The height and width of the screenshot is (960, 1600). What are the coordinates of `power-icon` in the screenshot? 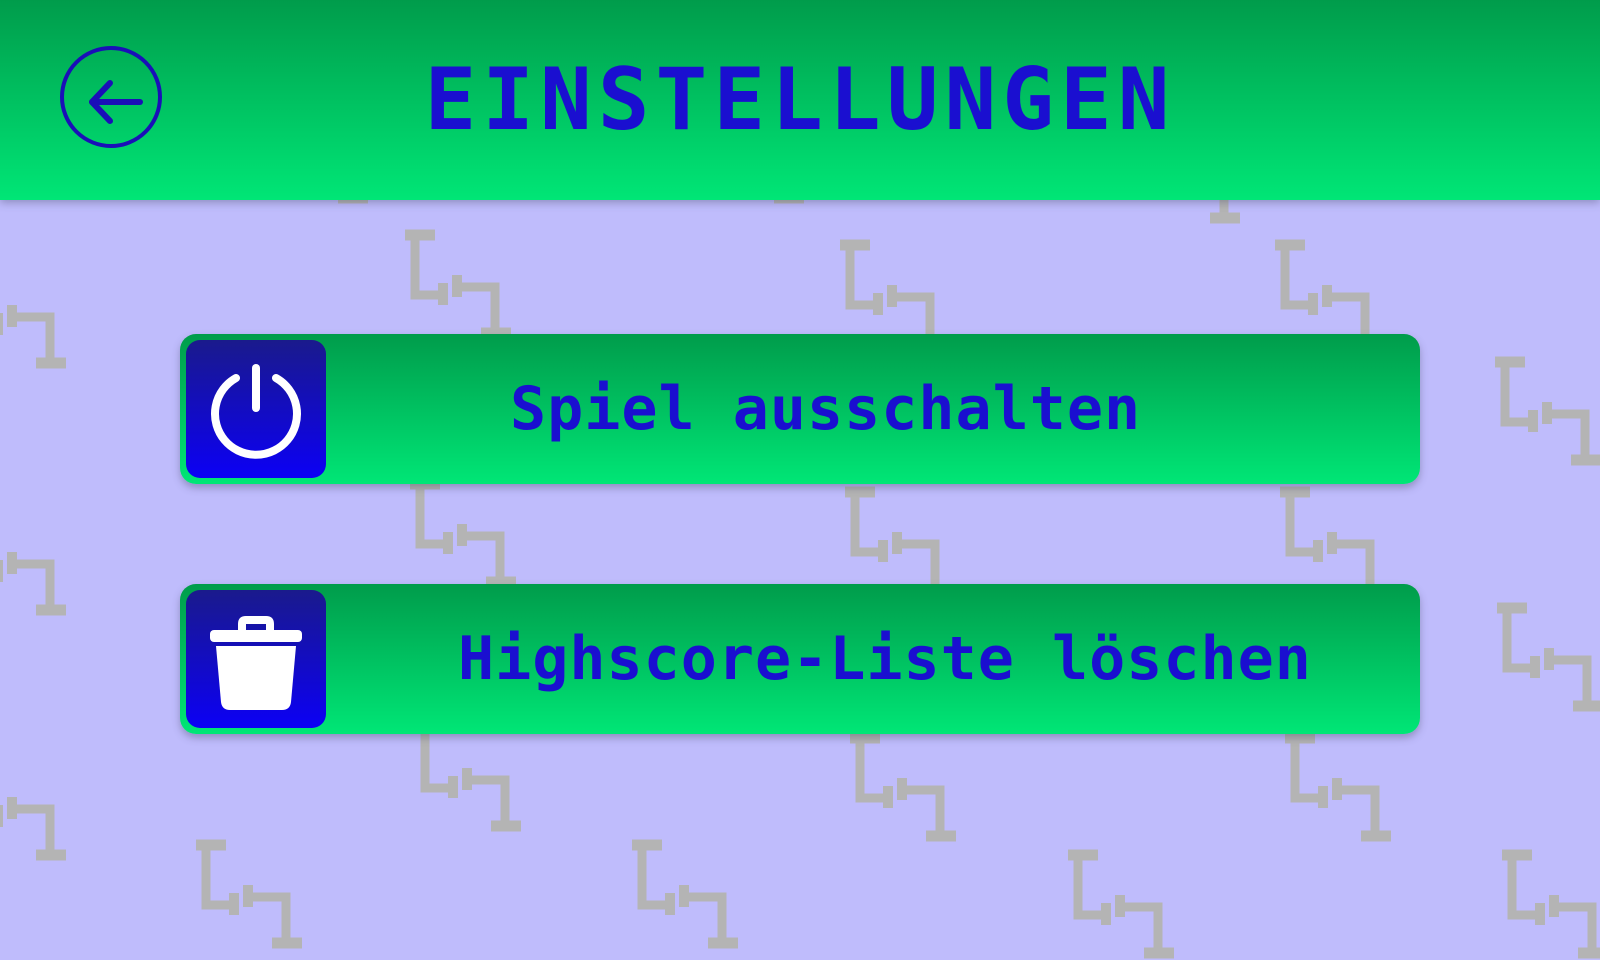 It's located at (256, 411).